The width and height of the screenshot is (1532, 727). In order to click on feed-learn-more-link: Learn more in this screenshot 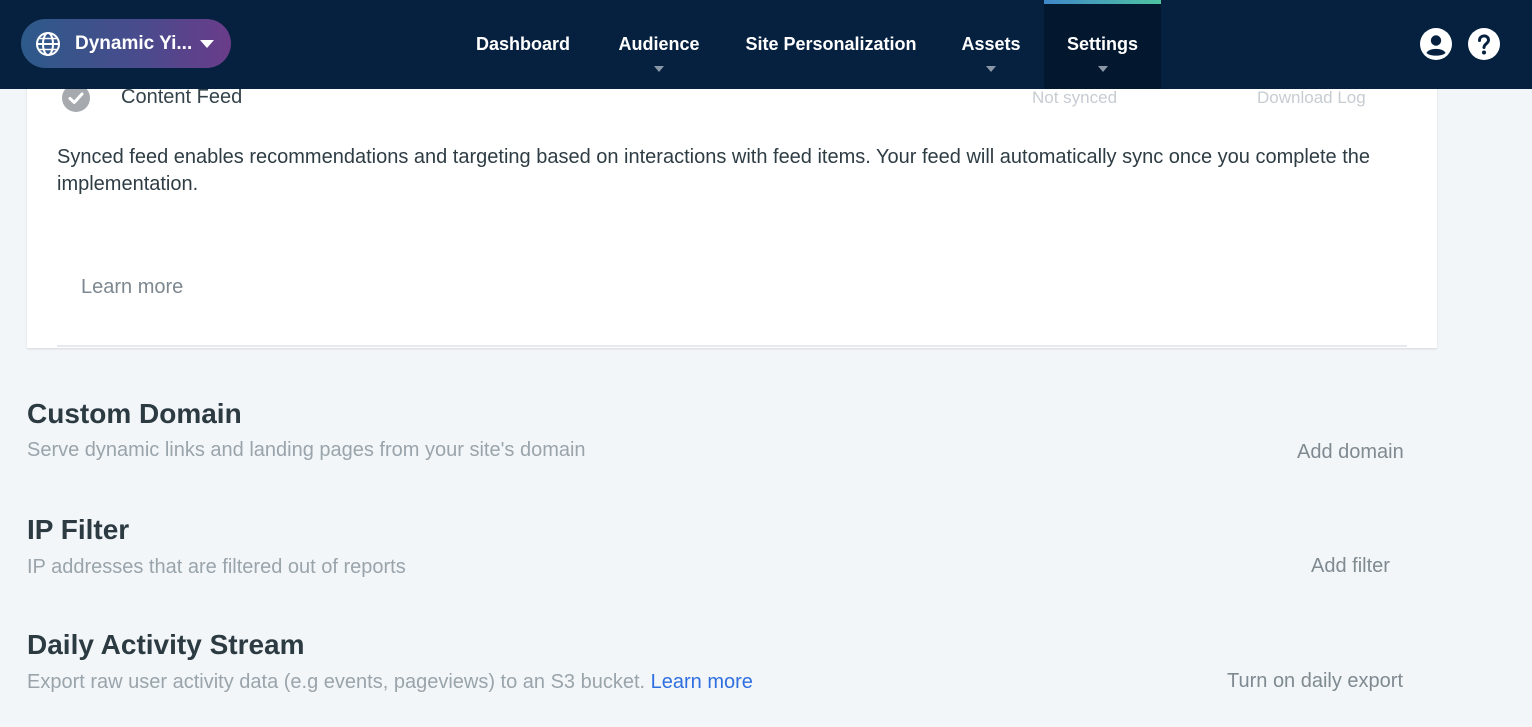, I will do `click(132, 287)`.